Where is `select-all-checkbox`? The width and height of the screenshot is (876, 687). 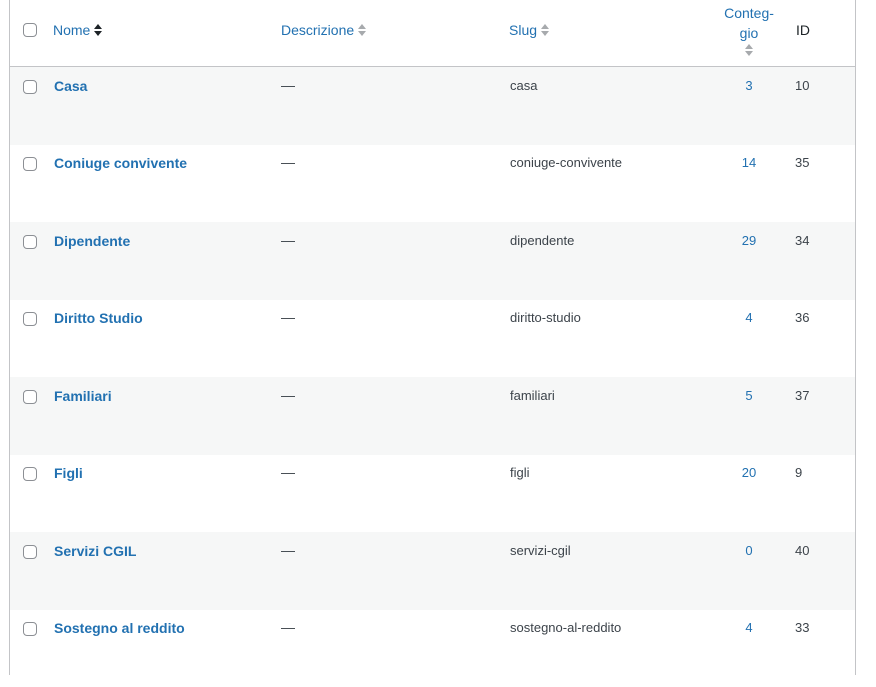 select-all-checkbox is located at coordinates (30, 30).